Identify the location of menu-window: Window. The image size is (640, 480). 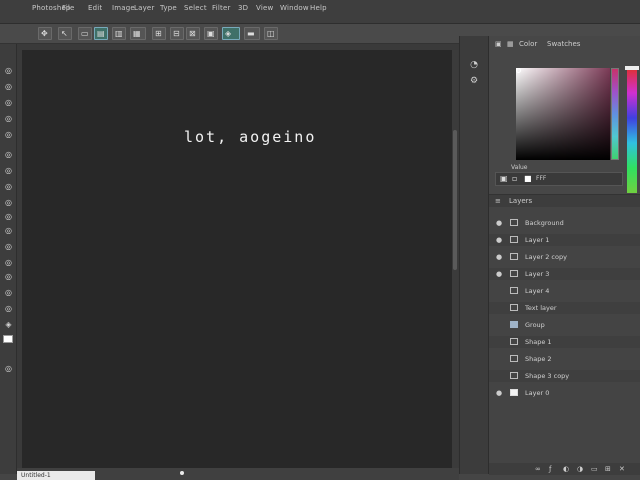
(294, 8).